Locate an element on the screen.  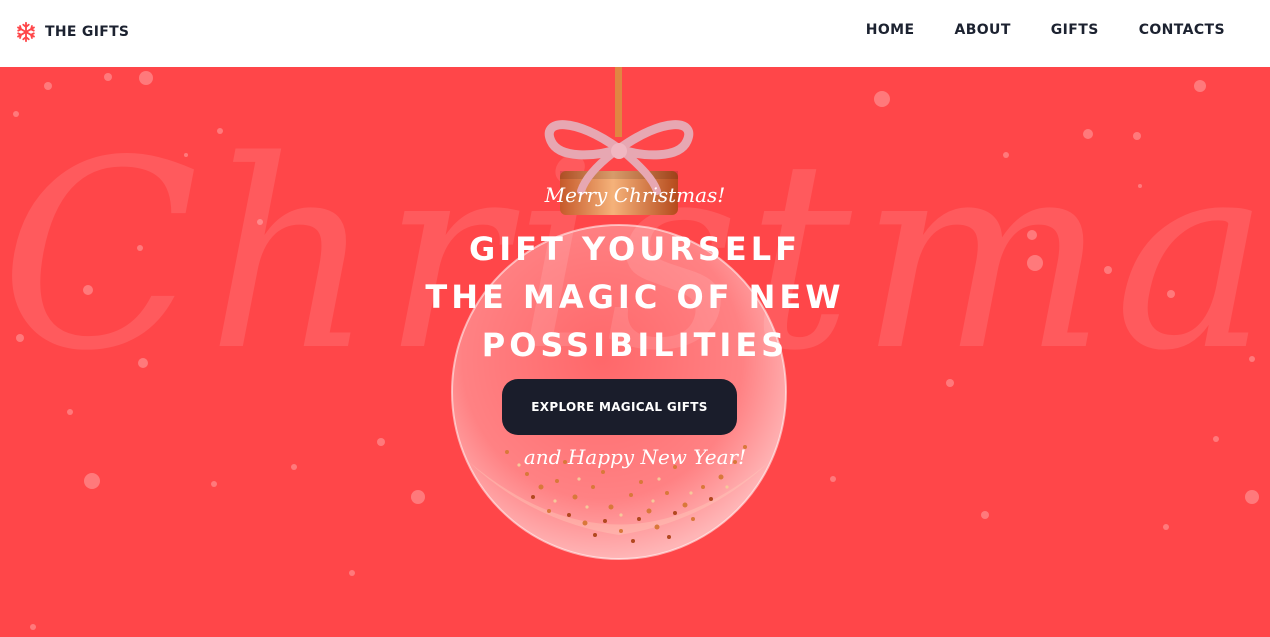
site-header: THE GIFTS HOME ABOUT GIFTS CONTACTS is located at coordinates (635, 33).